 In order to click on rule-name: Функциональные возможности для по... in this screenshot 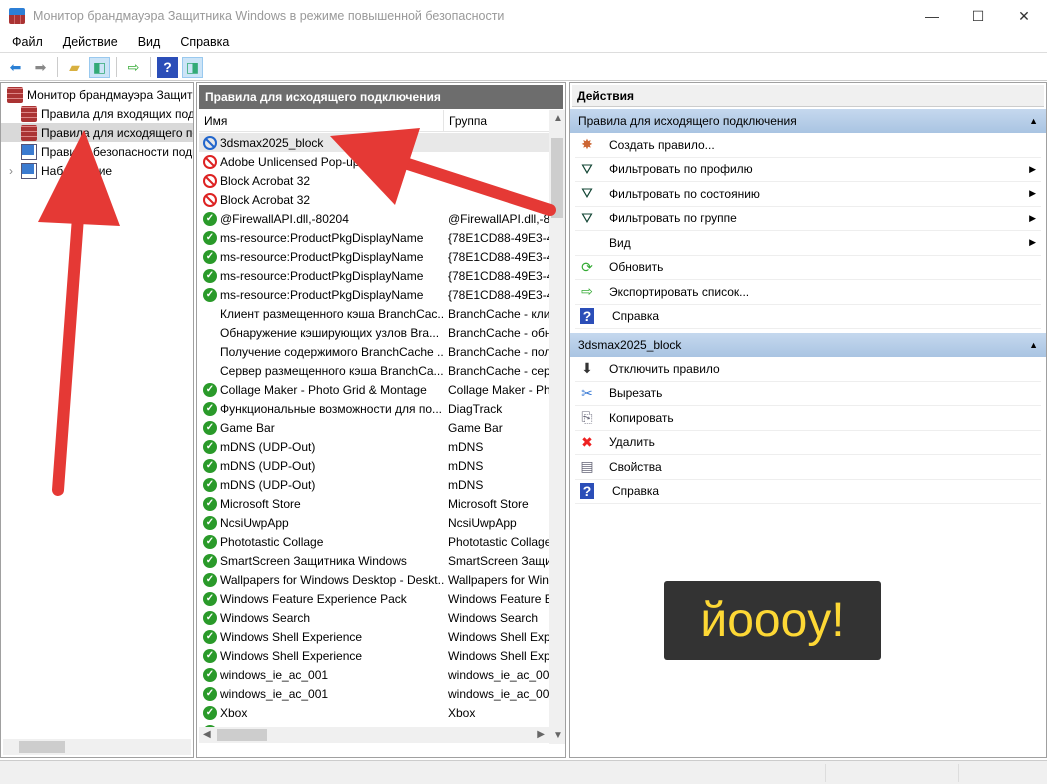, I will do `click(331, 408)`.